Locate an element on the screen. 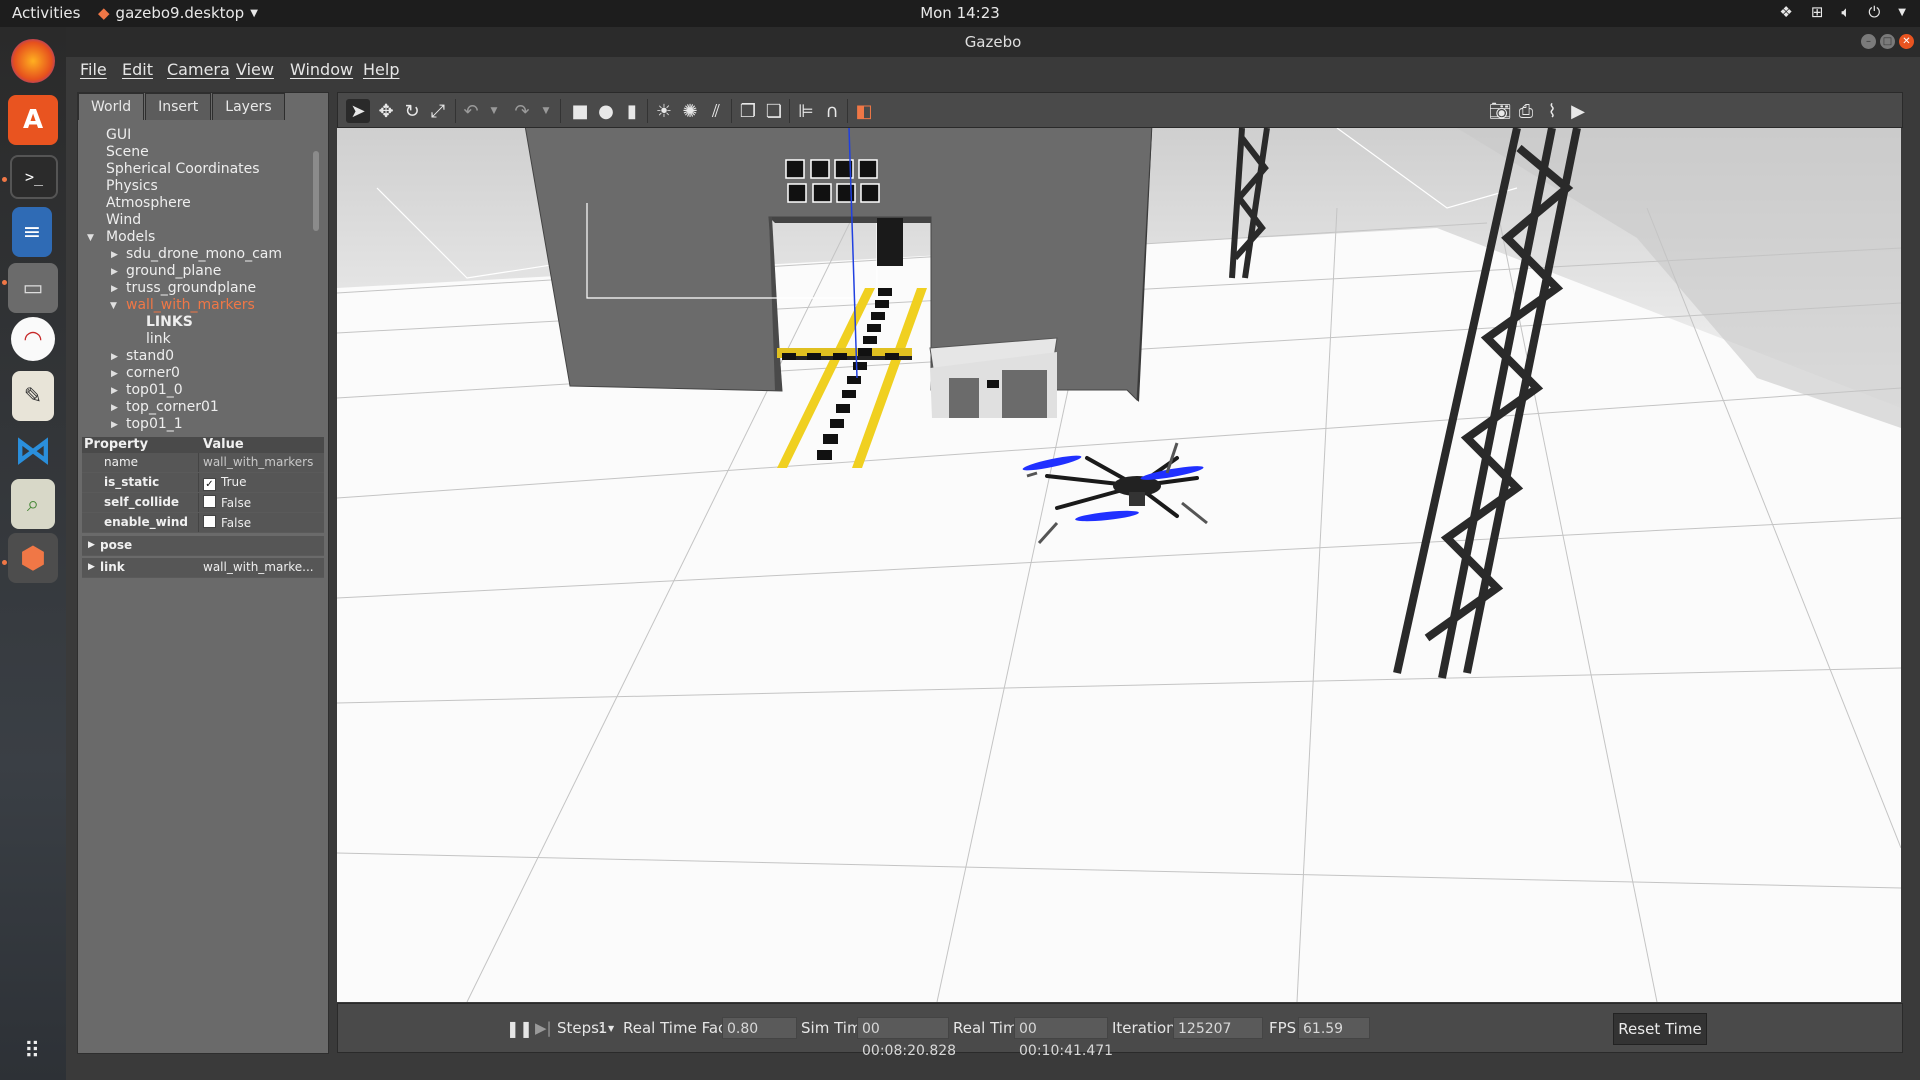 The width and height of the screenshot is (1920, 1080). select-mode-icon: ➤ is located at coordinates (358, 111).